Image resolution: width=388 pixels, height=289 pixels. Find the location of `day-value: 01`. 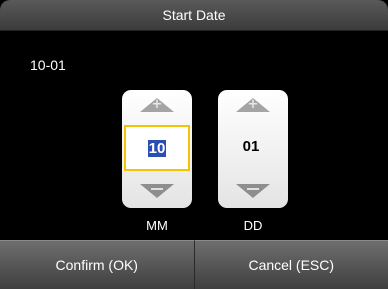

day-value: 01 is located at coordinates (251, 146).